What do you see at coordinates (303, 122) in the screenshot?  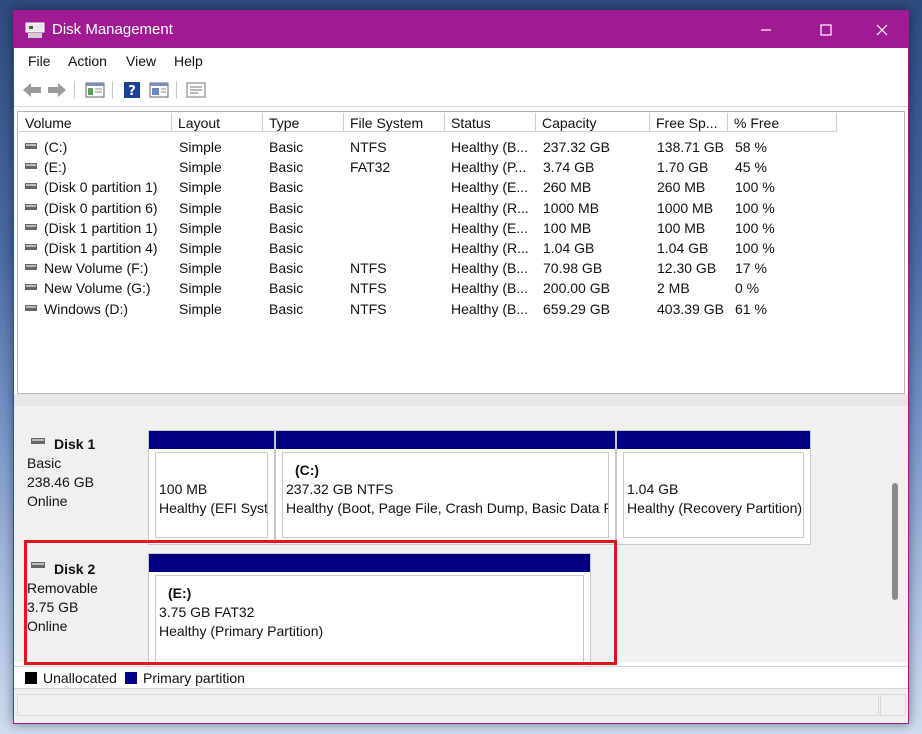 I see `column-header-type: Type` at bounding box center [303, 122].